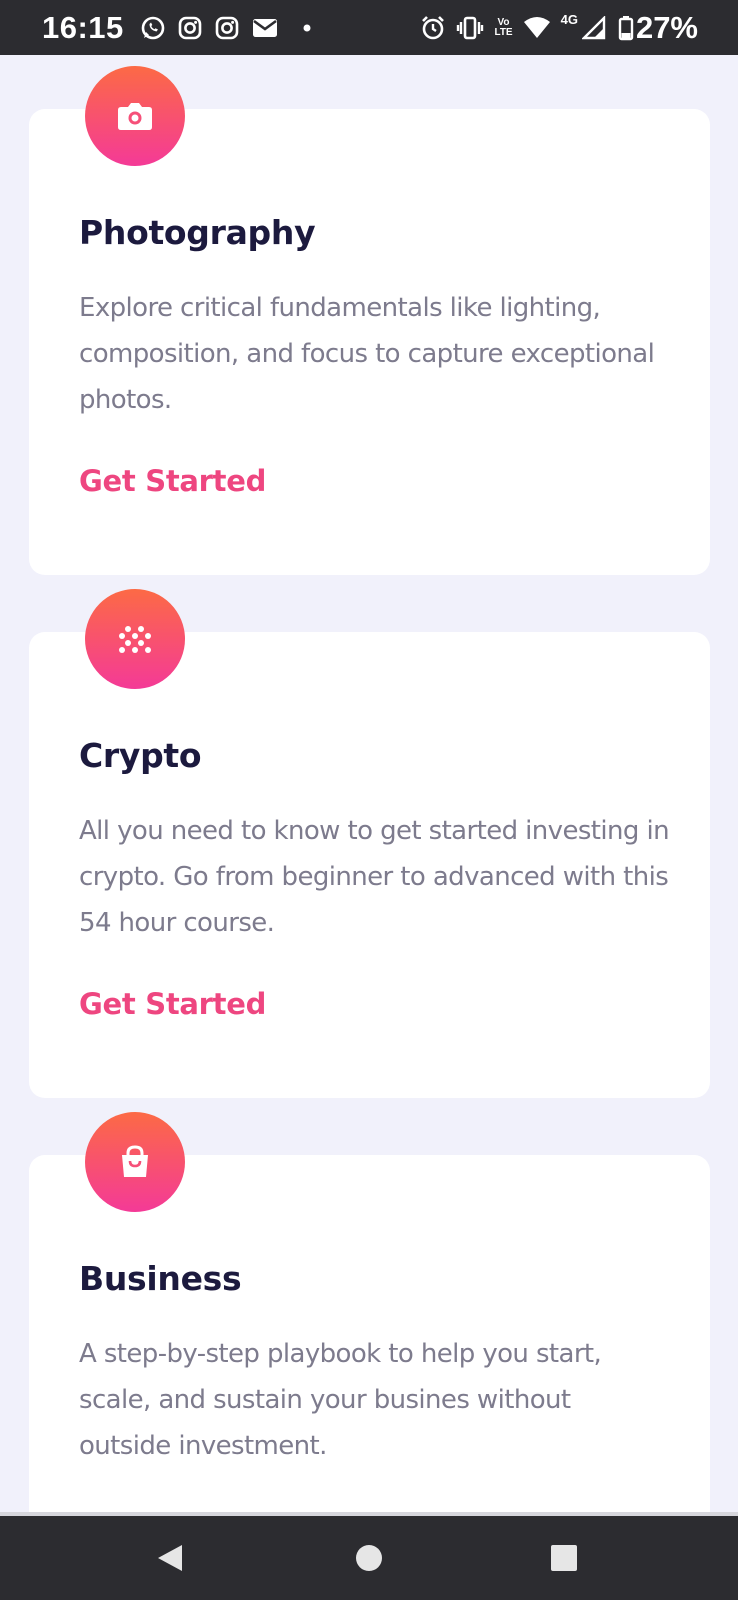  What do you see at coordinates (433, 28) in the screenshot?
I see `alarm-icon` at bounding box center [433, 28].